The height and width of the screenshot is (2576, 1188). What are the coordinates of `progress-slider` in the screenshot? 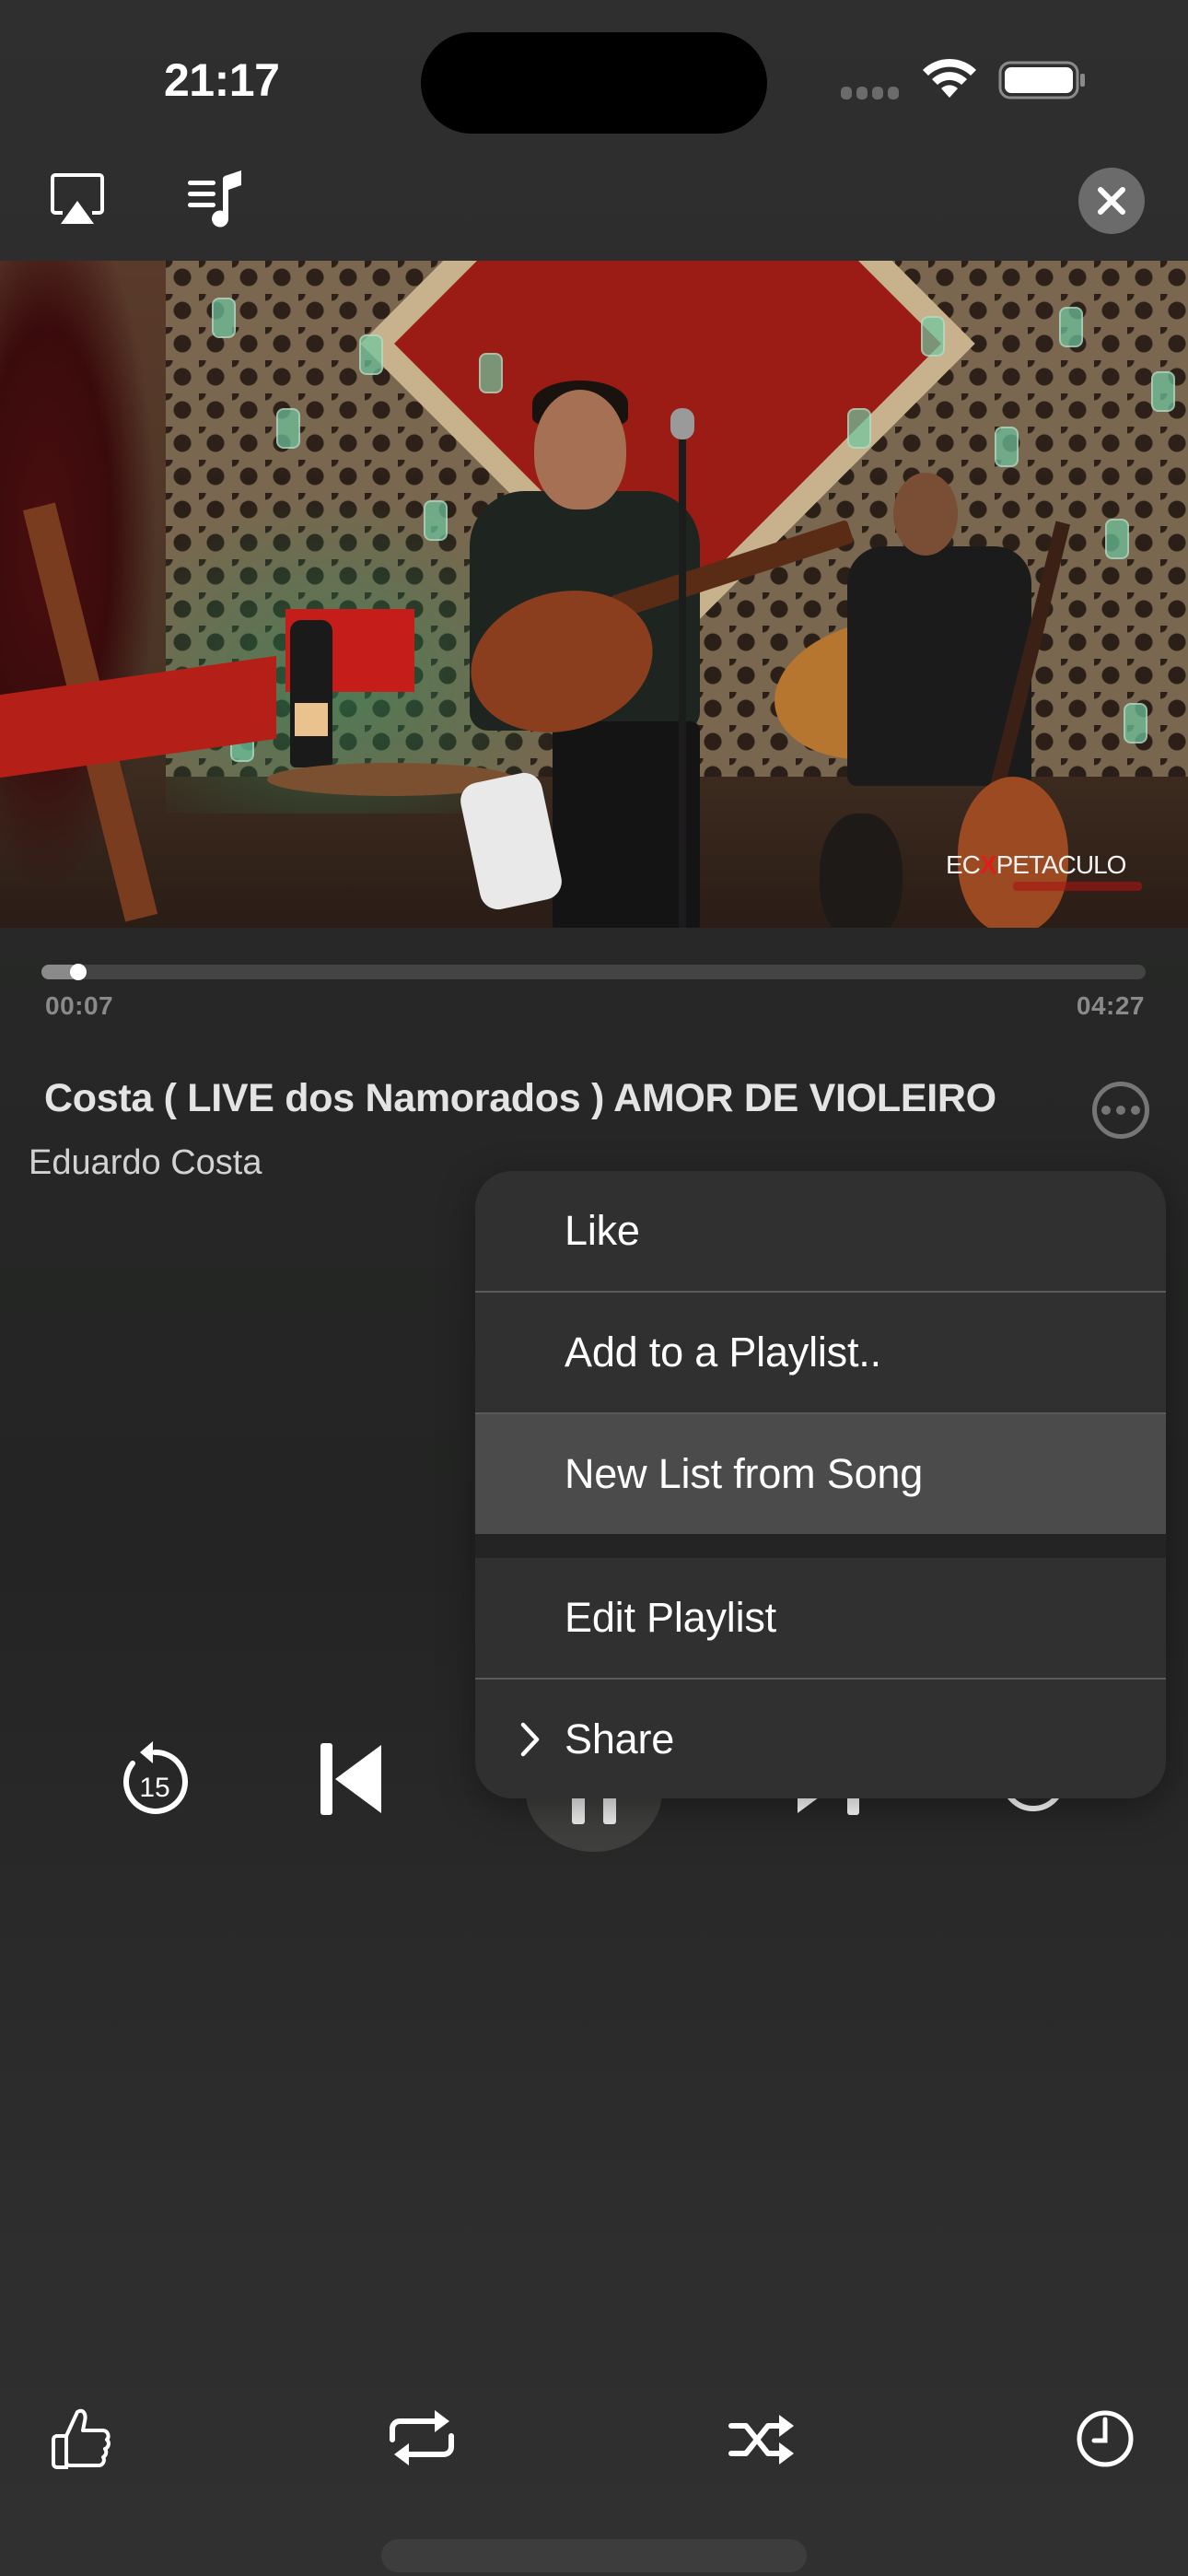 It's located at (593, 972).